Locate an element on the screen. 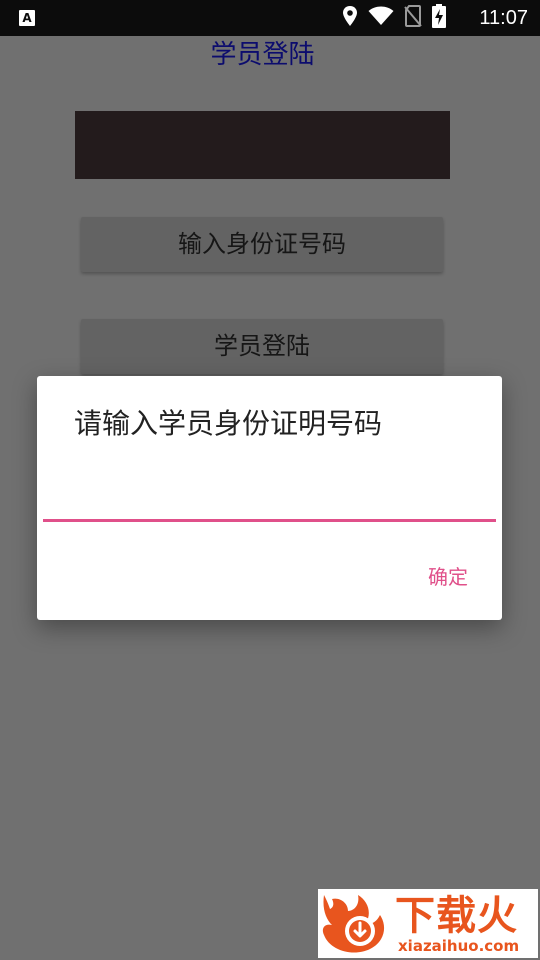 The width and height of the screenshot is (540, 960). confirm-button: 确定 is located at coordinates (448, 577).